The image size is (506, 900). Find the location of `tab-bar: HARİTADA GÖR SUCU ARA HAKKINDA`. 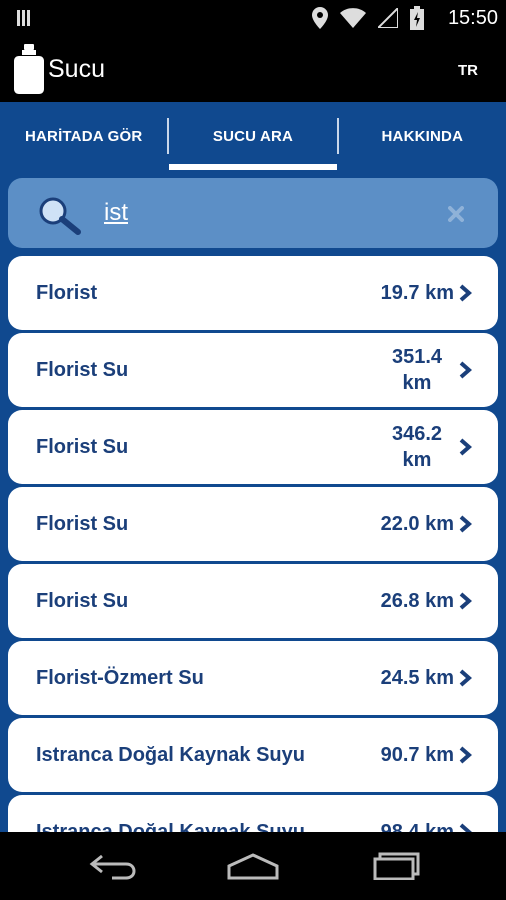

tab-bar: HARİTADA GÖR SUCU ARA HAKKINDA is located at coordinates (253, 136).